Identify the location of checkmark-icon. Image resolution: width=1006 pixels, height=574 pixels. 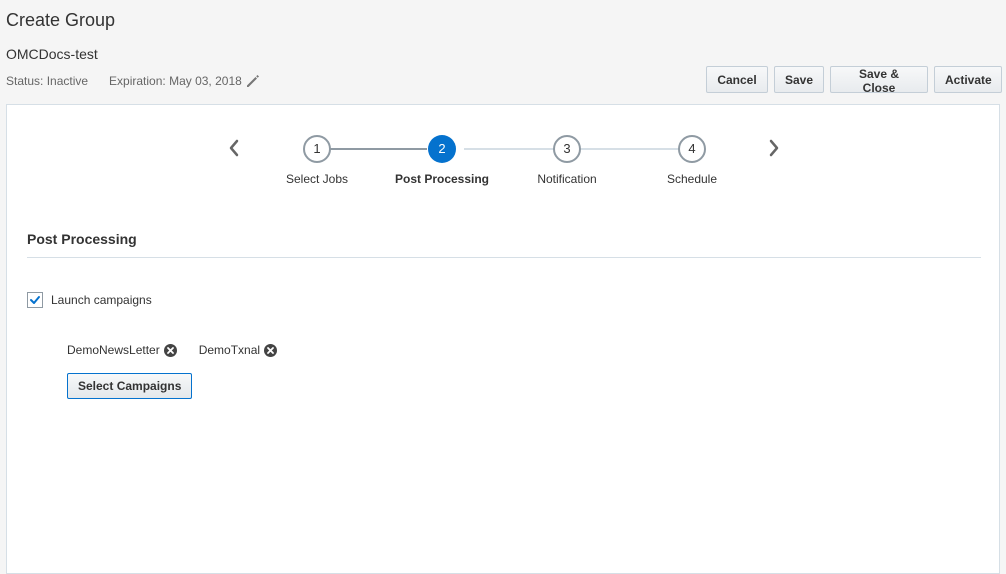
(35, 300).